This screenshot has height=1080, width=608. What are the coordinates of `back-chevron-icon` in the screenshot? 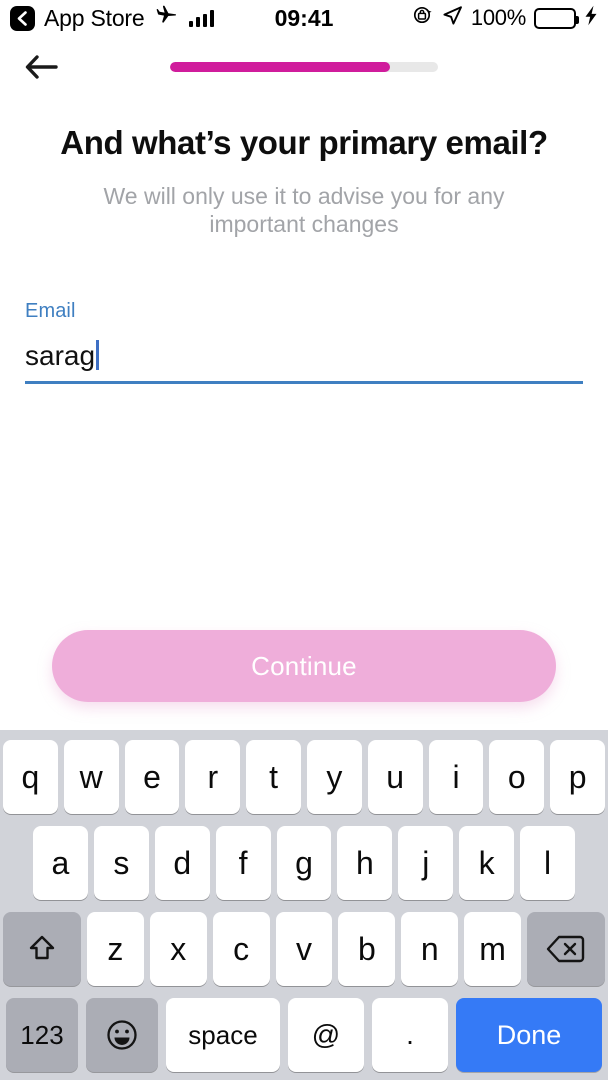 It's located at (22, 18).